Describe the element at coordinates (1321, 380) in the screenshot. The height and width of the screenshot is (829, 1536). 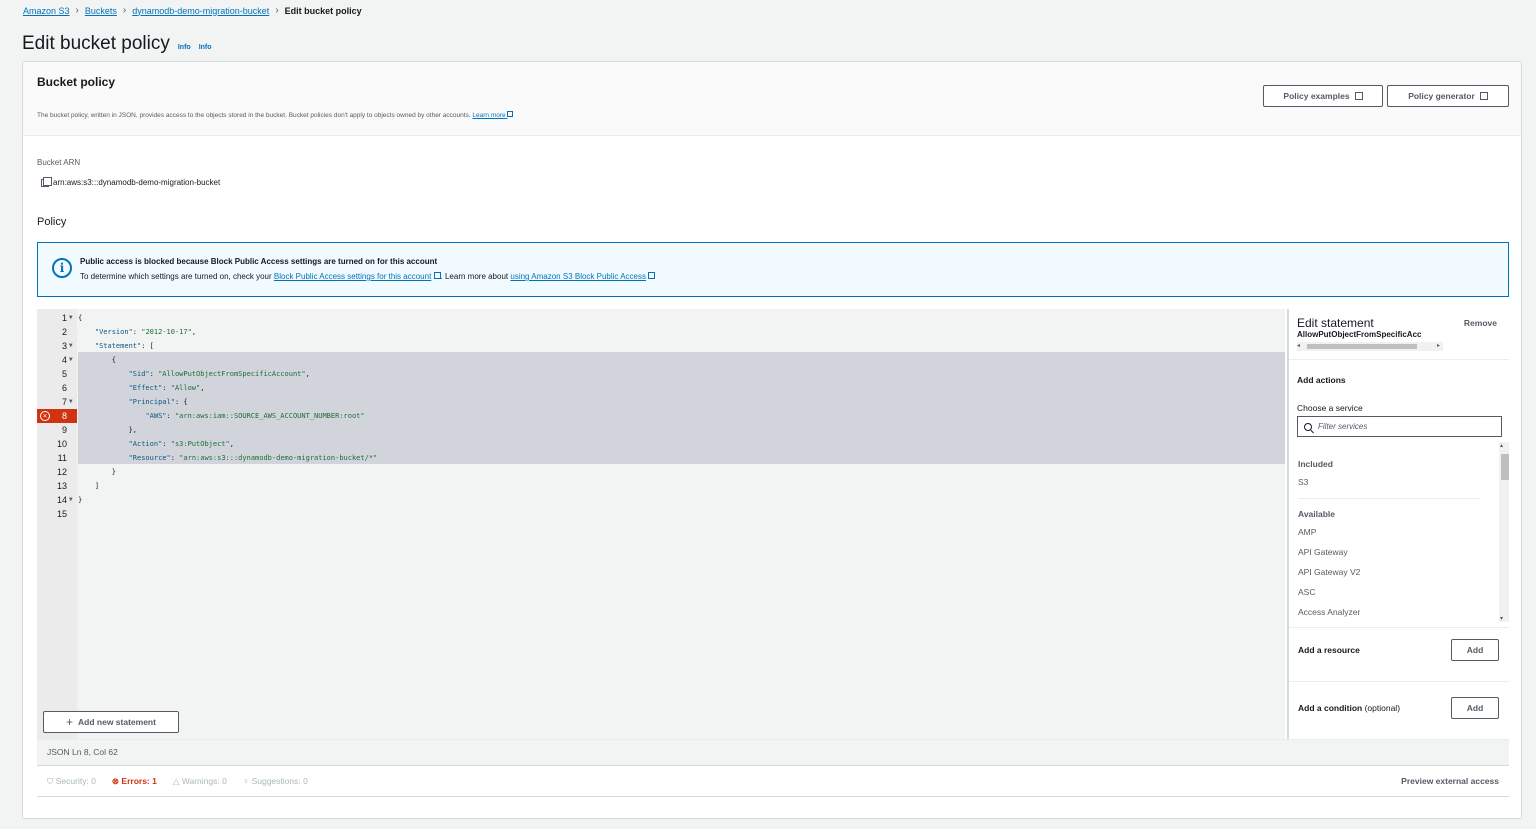
I see `add-actions-heading: Add actions` at that location.